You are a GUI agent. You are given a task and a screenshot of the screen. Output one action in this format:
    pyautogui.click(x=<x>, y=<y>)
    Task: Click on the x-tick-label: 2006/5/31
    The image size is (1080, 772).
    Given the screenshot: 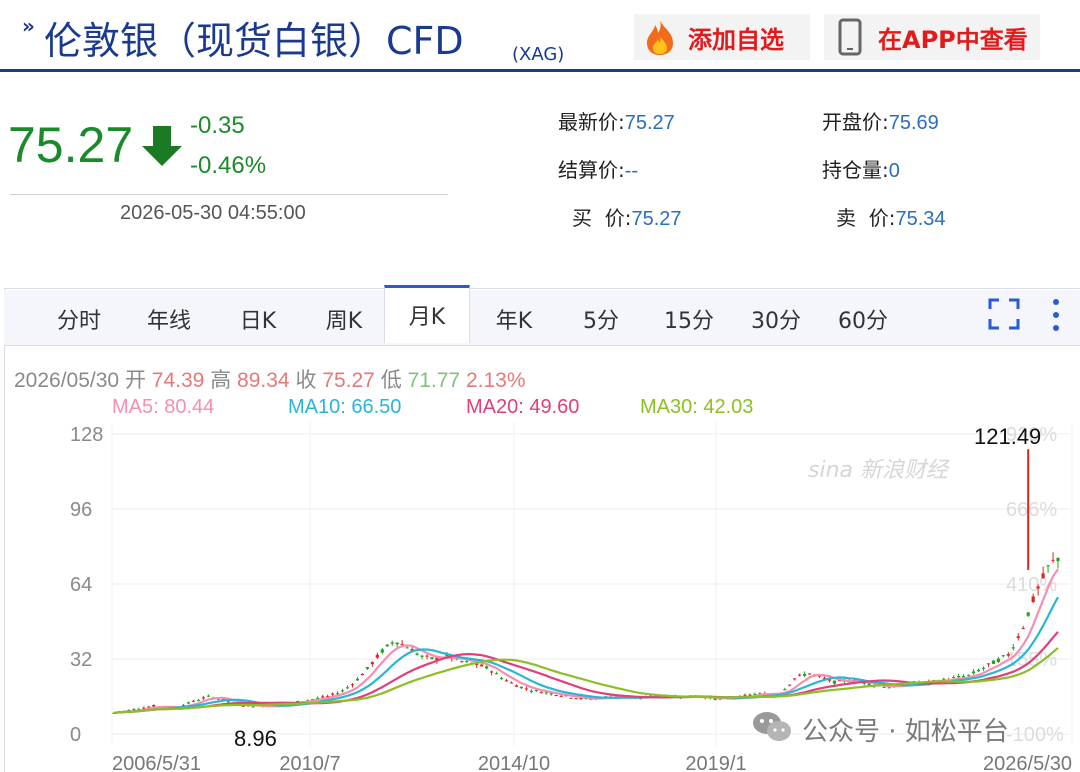 What is the action you would take?
    pyautogui.click(x=156, y=762)
    